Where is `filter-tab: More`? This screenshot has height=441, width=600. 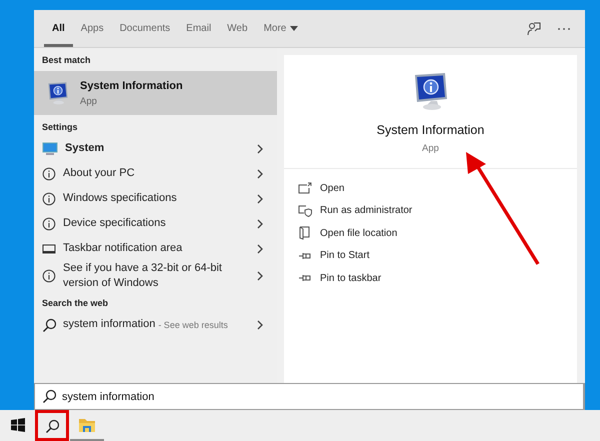 filter-tab: More is located at coordinates (281, 30).